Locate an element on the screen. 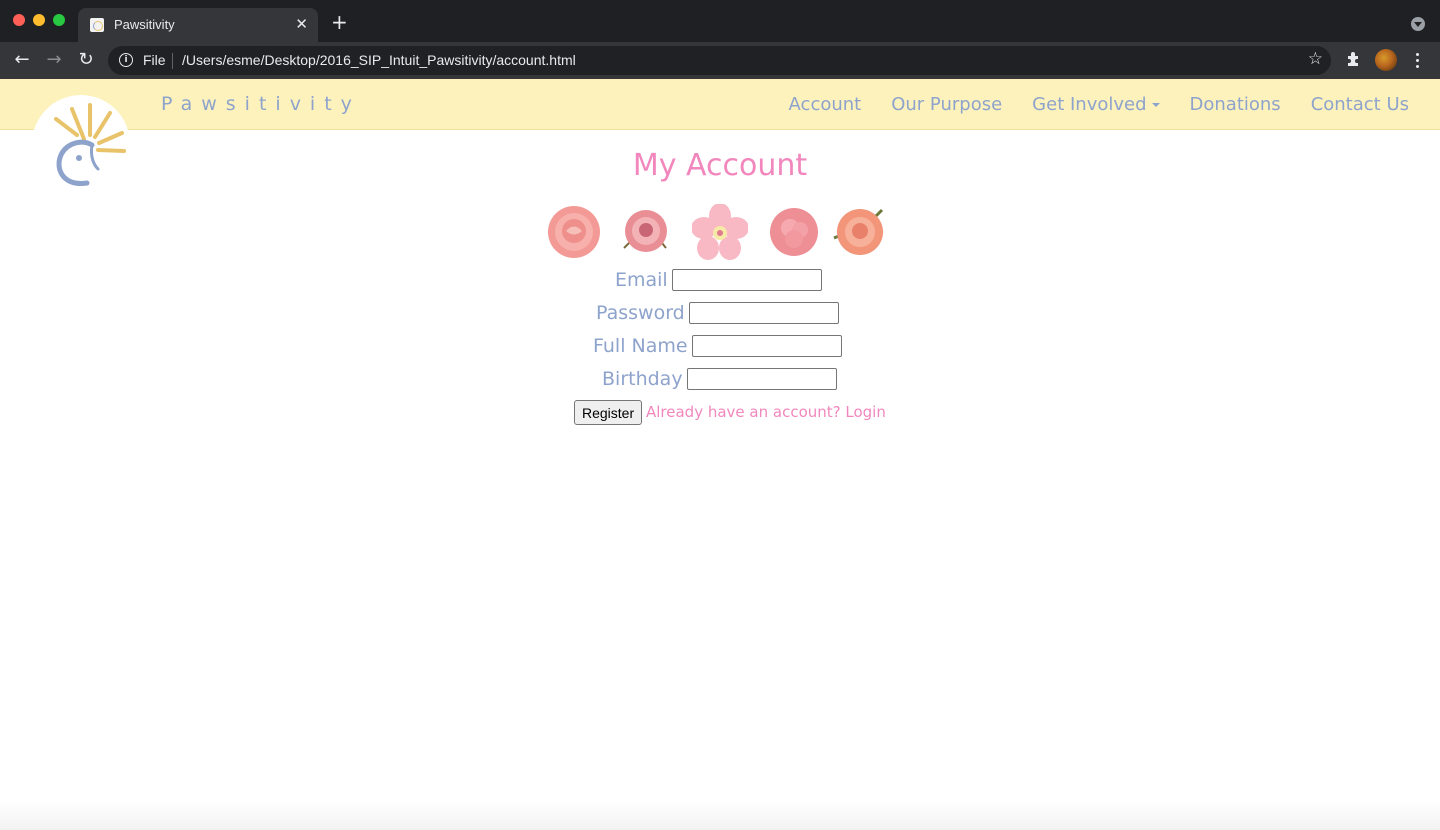 Image resolution: width=1440 pixels, height=830 pixels. password-label: Password is located at coordinates (640, 313).